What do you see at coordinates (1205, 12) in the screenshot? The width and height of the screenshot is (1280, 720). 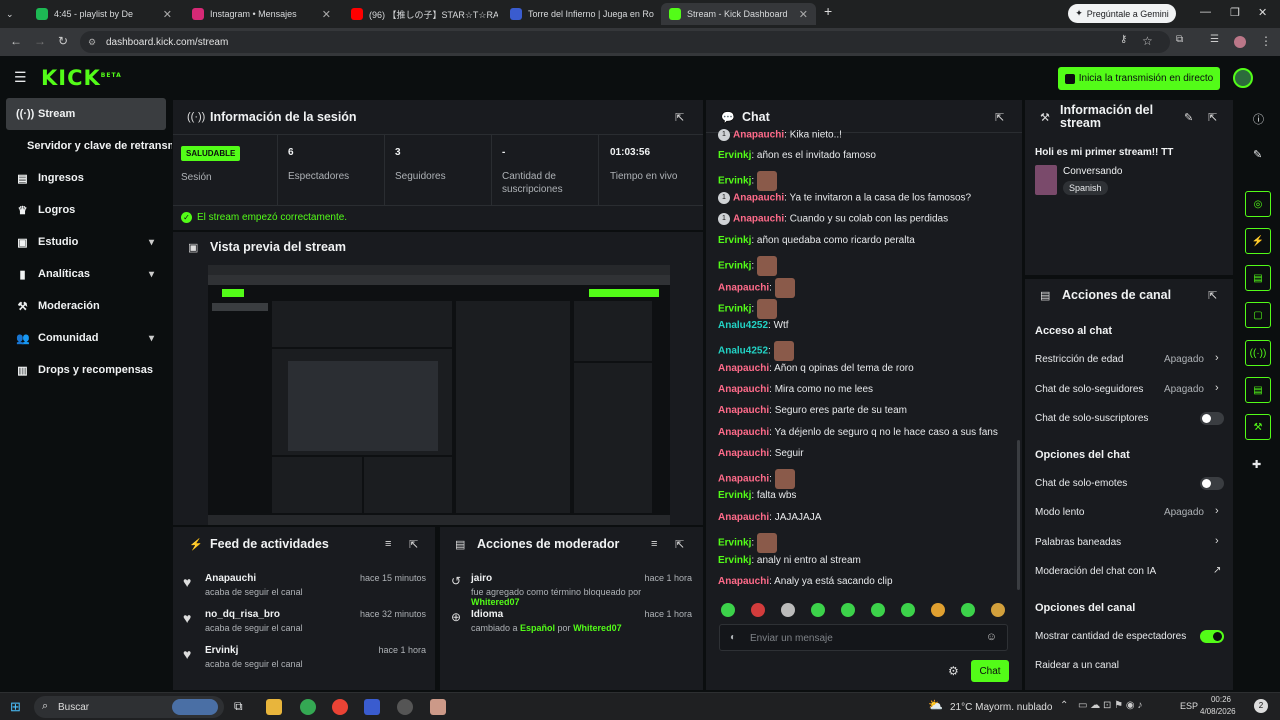 I see `minimize-button: —` at bounding box center [1205, 12].